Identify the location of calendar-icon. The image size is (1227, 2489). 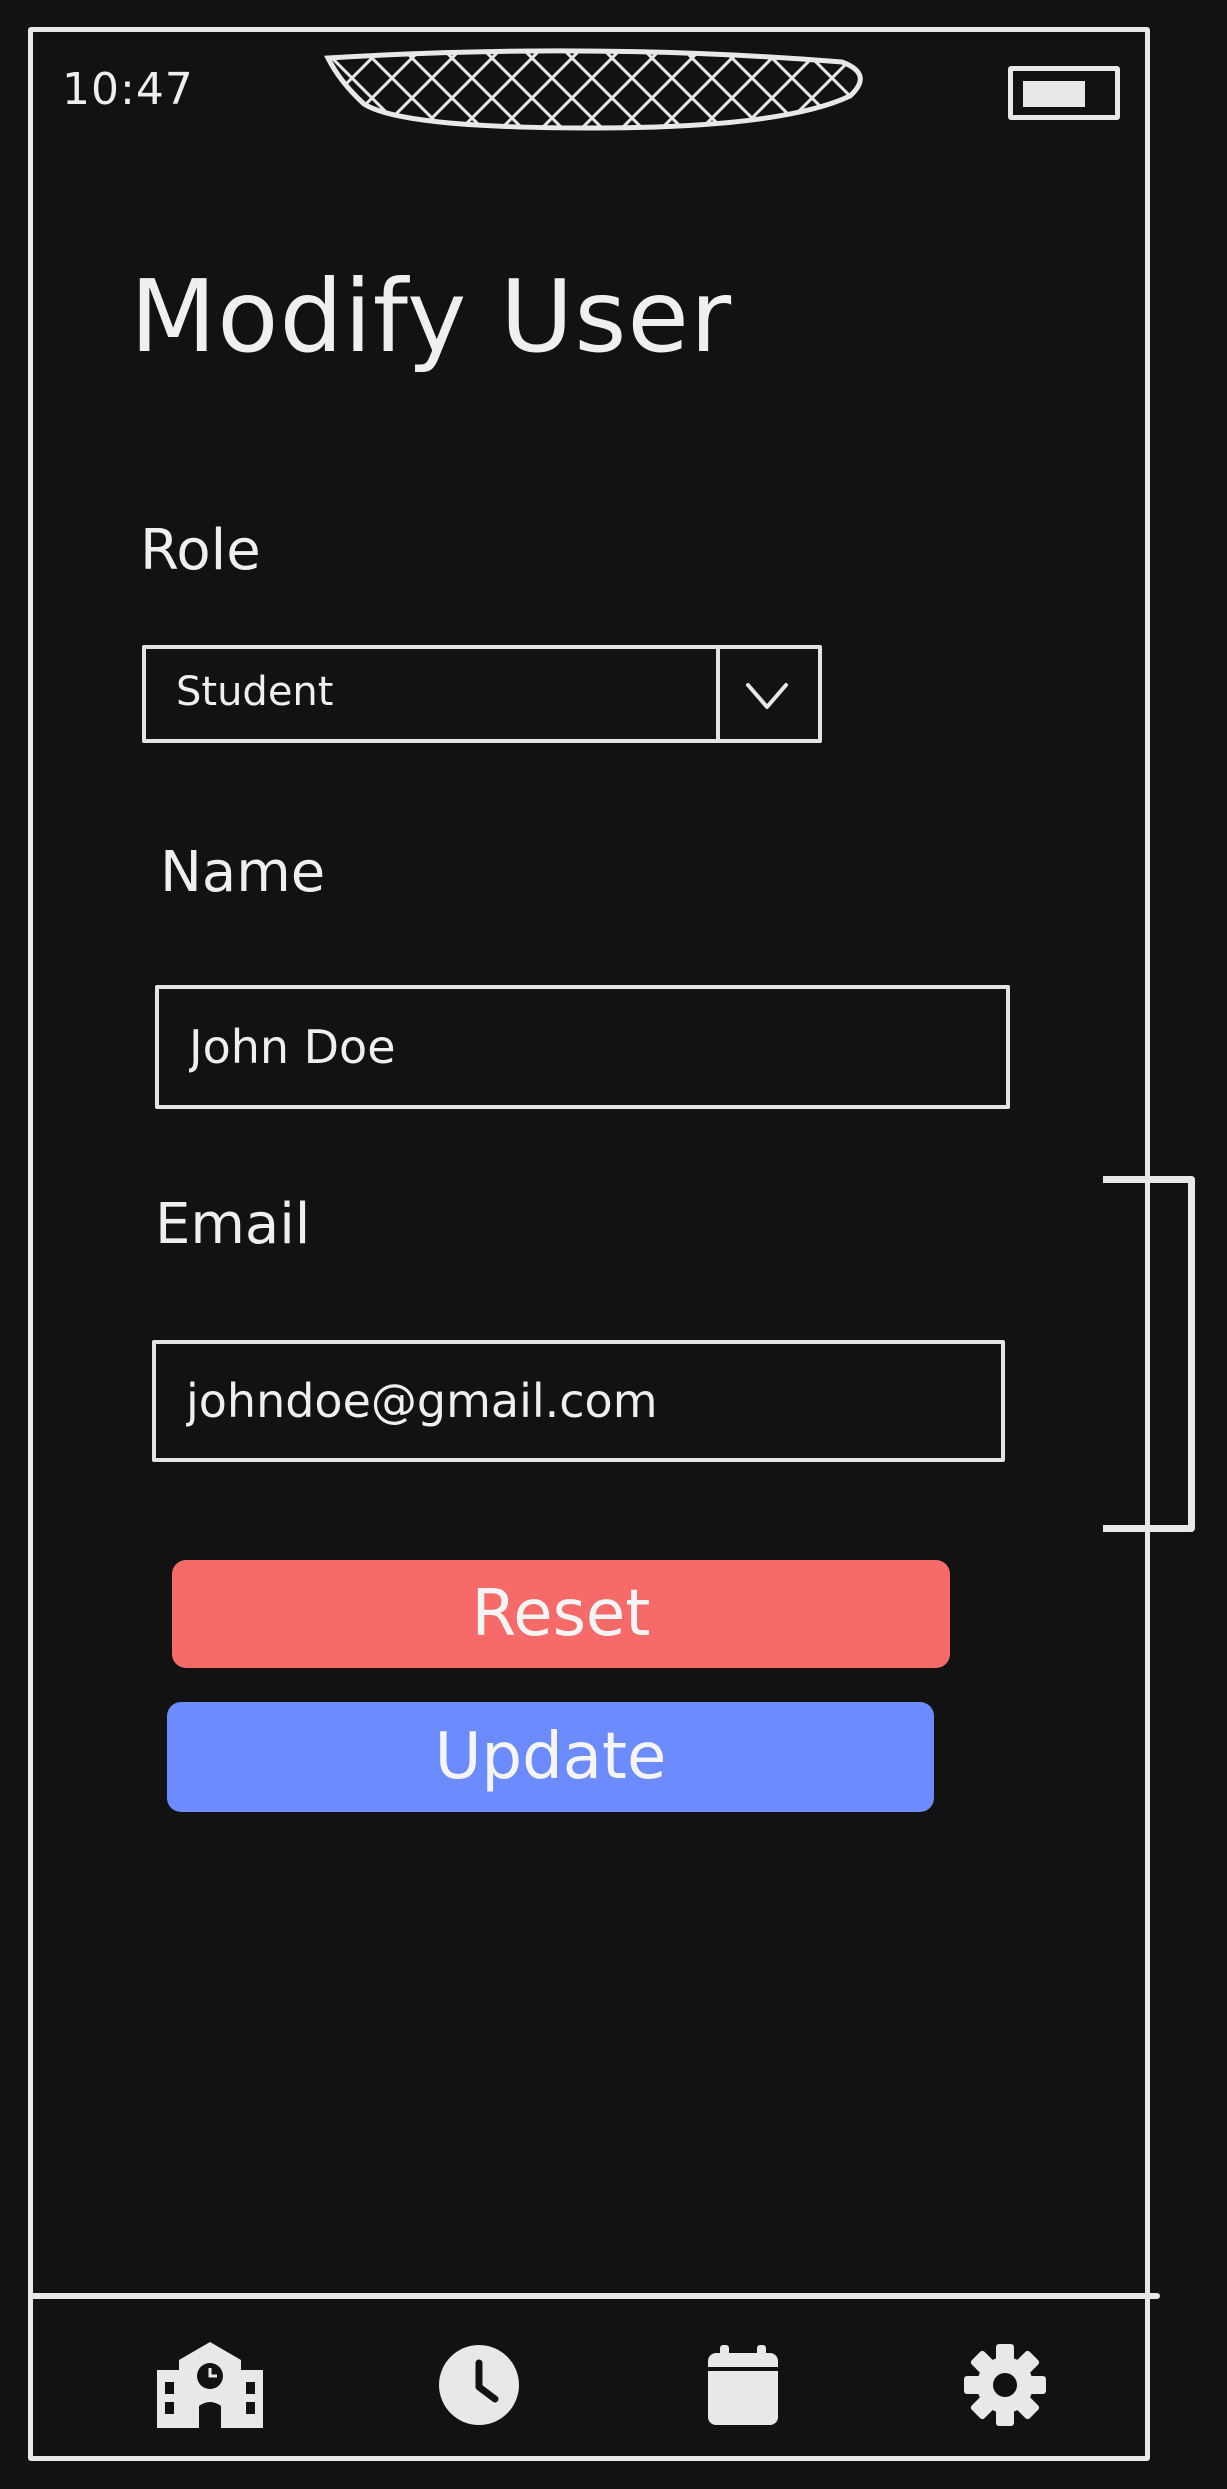
(743, 2385).